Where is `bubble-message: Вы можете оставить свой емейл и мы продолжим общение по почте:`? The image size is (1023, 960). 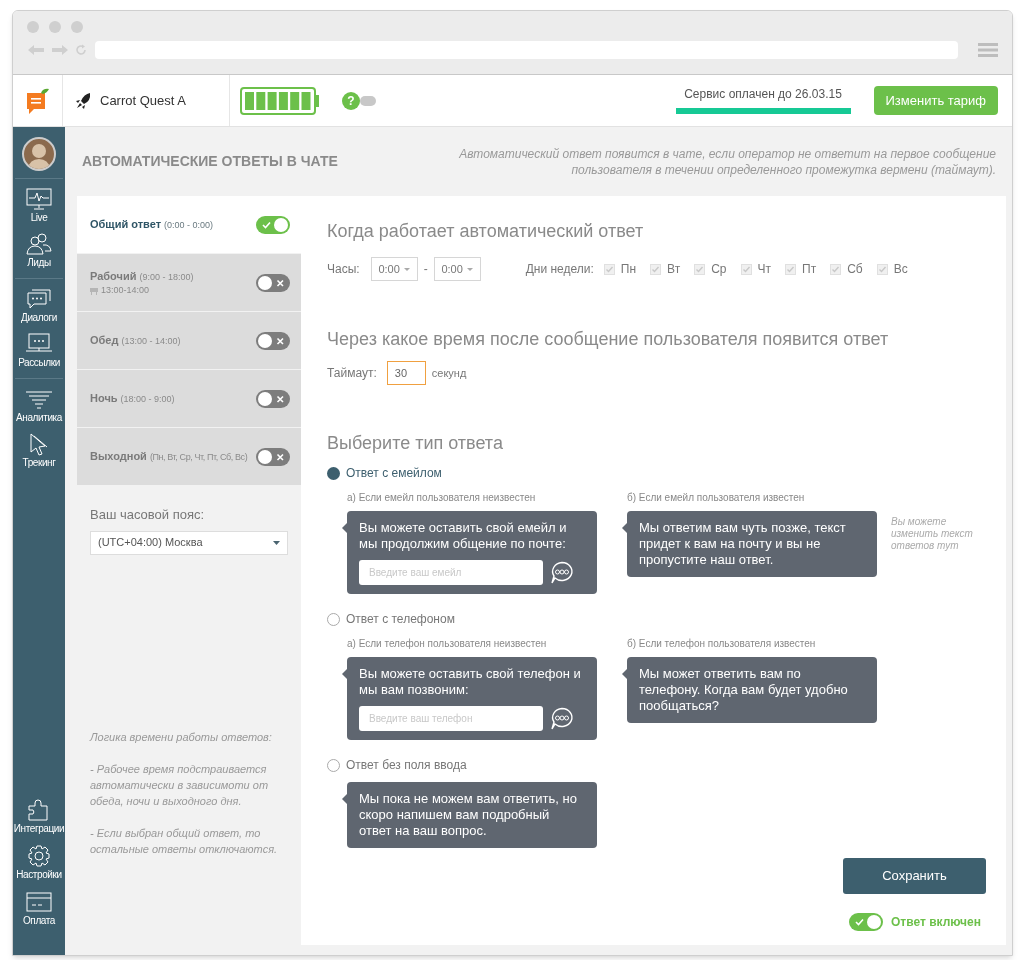
bubble-message: Вы можете оставить свой емейл и мы продолжим общение по почте: is located at coordinates (463, 536).